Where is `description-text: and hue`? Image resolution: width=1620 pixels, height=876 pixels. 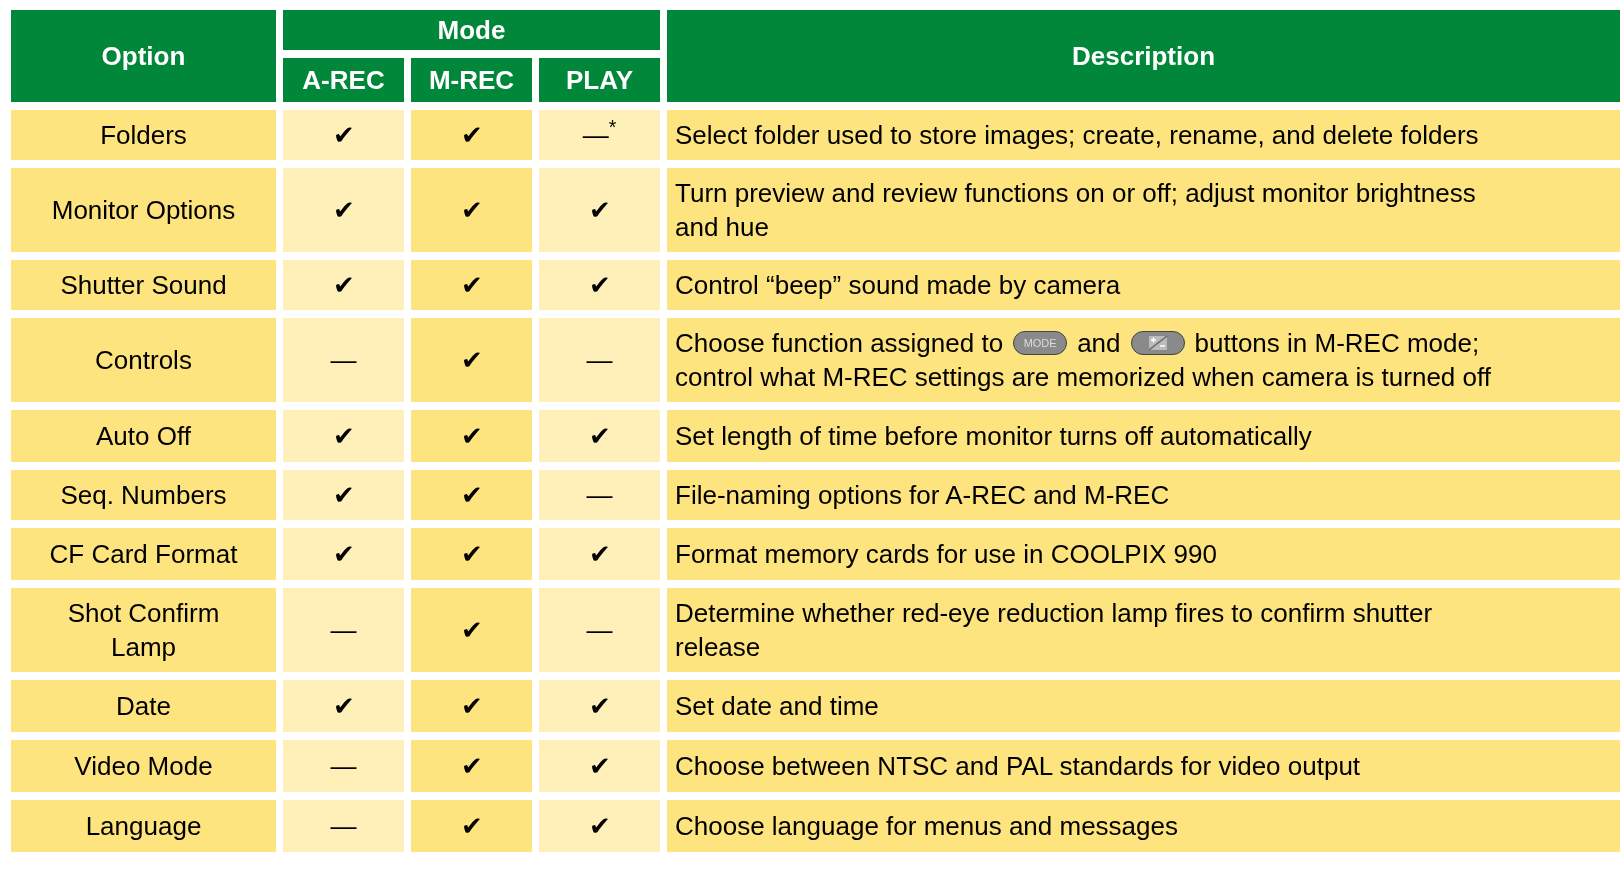
description-text: and hue is located at coordinates (722, 227).